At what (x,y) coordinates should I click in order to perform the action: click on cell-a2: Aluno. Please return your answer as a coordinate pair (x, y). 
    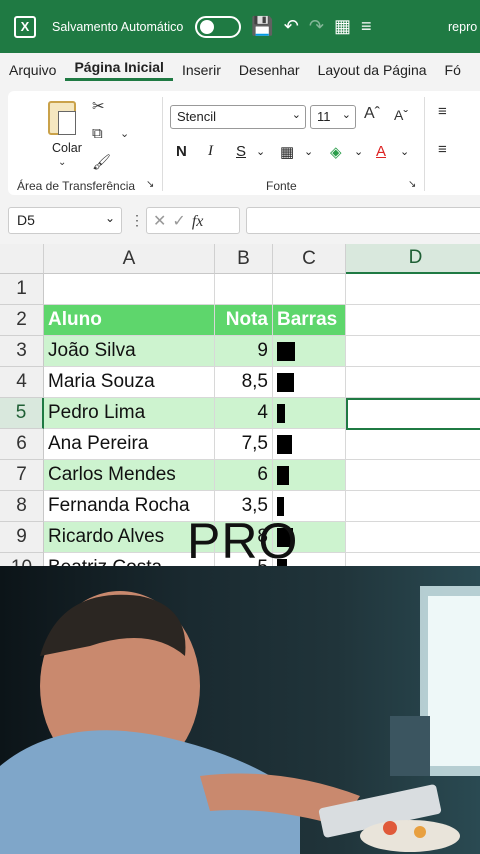
    Looking at the image, I should click on (129, 320).